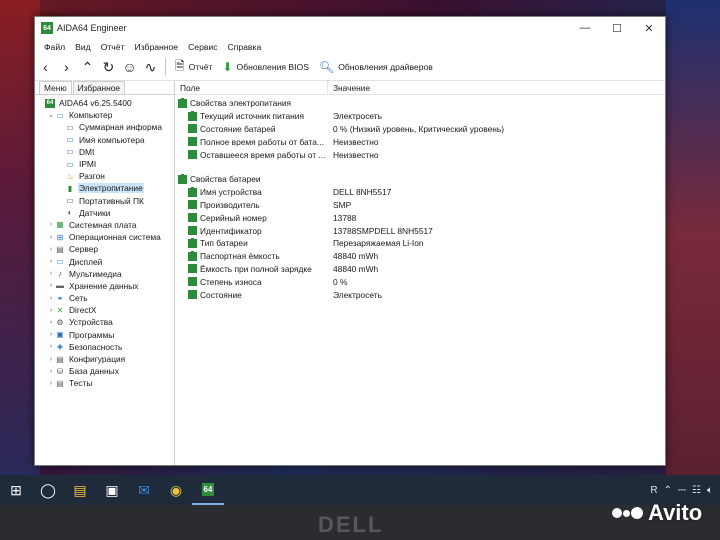 This screenshot has height=540, width=720. I want to click on tree-item: › ✕ DirectX, so click(104, 310).